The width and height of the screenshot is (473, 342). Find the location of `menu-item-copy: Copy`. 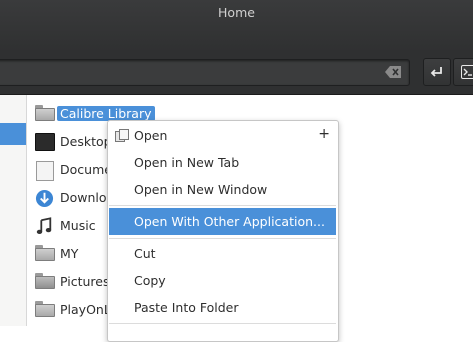

menu-item-copy: Copy is located at coordinates (222, 280).